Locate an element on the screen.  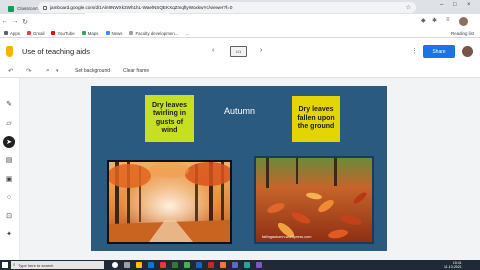
bookmark-youtube: YouTube is located at coordinates (63, 33).